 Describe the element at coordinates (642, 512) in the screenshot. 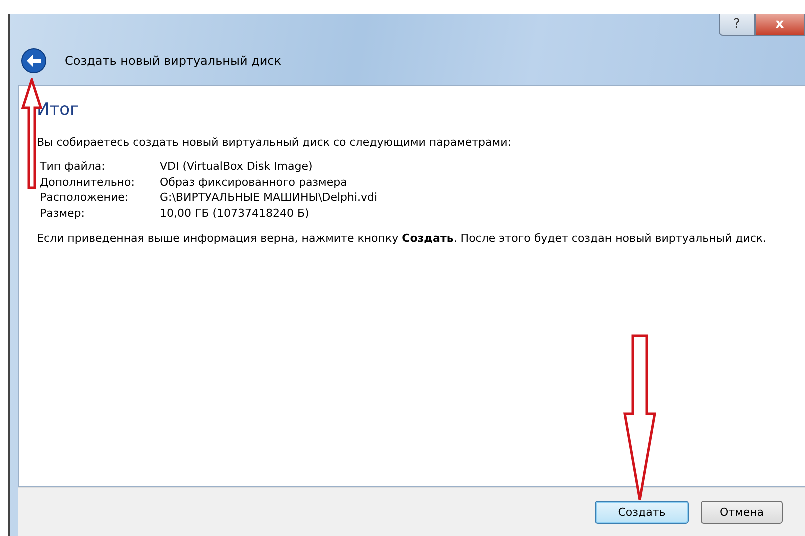

I see `create-button: Создать` at that location.